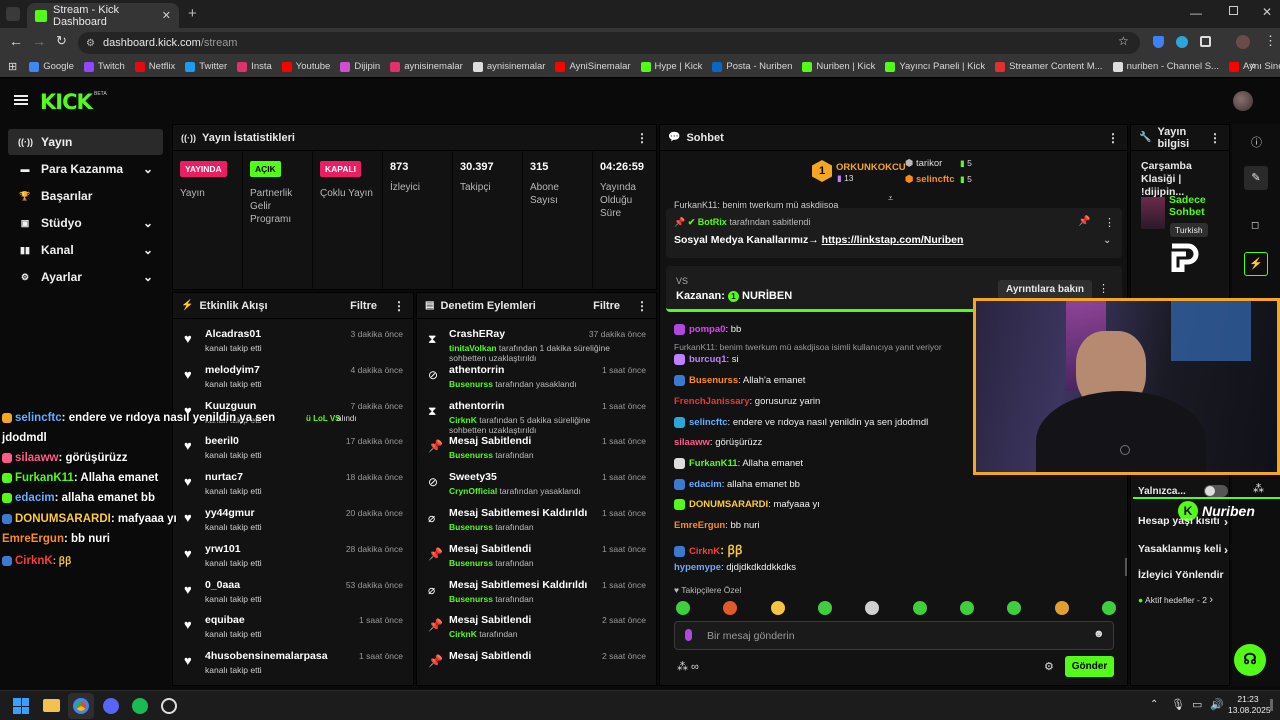 The width and height of the screenshot is (1280, 720). What do you see at coordinates (1256, 142) in the screenshot?
I see `info-icon: ⓘ` at bounding box center [1256, 142].